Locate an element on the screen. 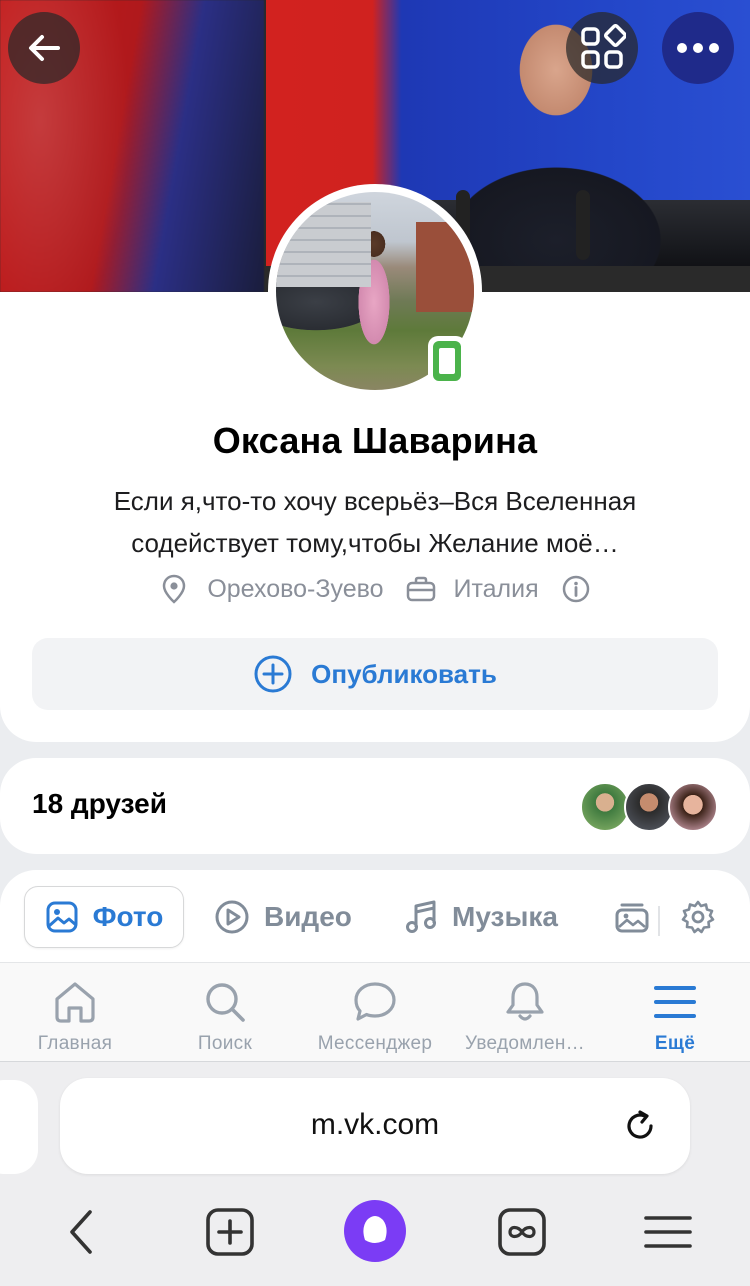  message-bubble-icon is located at coordinates (375, 1002).